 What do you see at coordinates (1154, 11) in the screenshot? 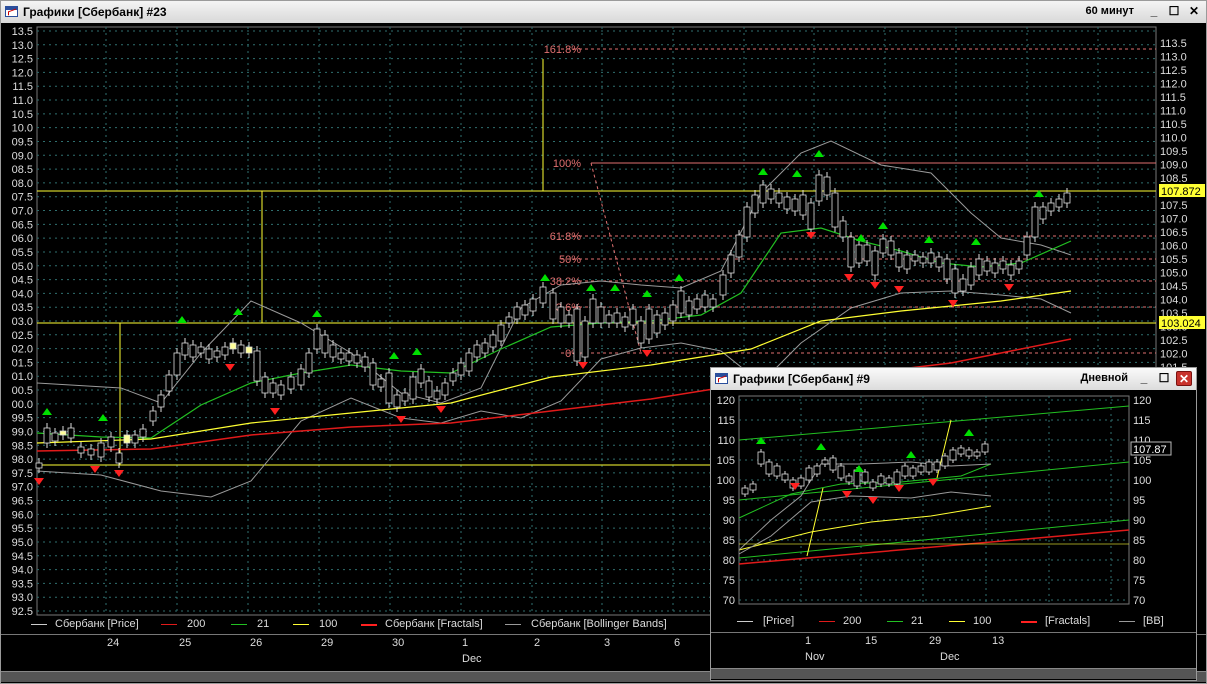
I see `minimize-icon: _` at bounding box center [1154, 11].